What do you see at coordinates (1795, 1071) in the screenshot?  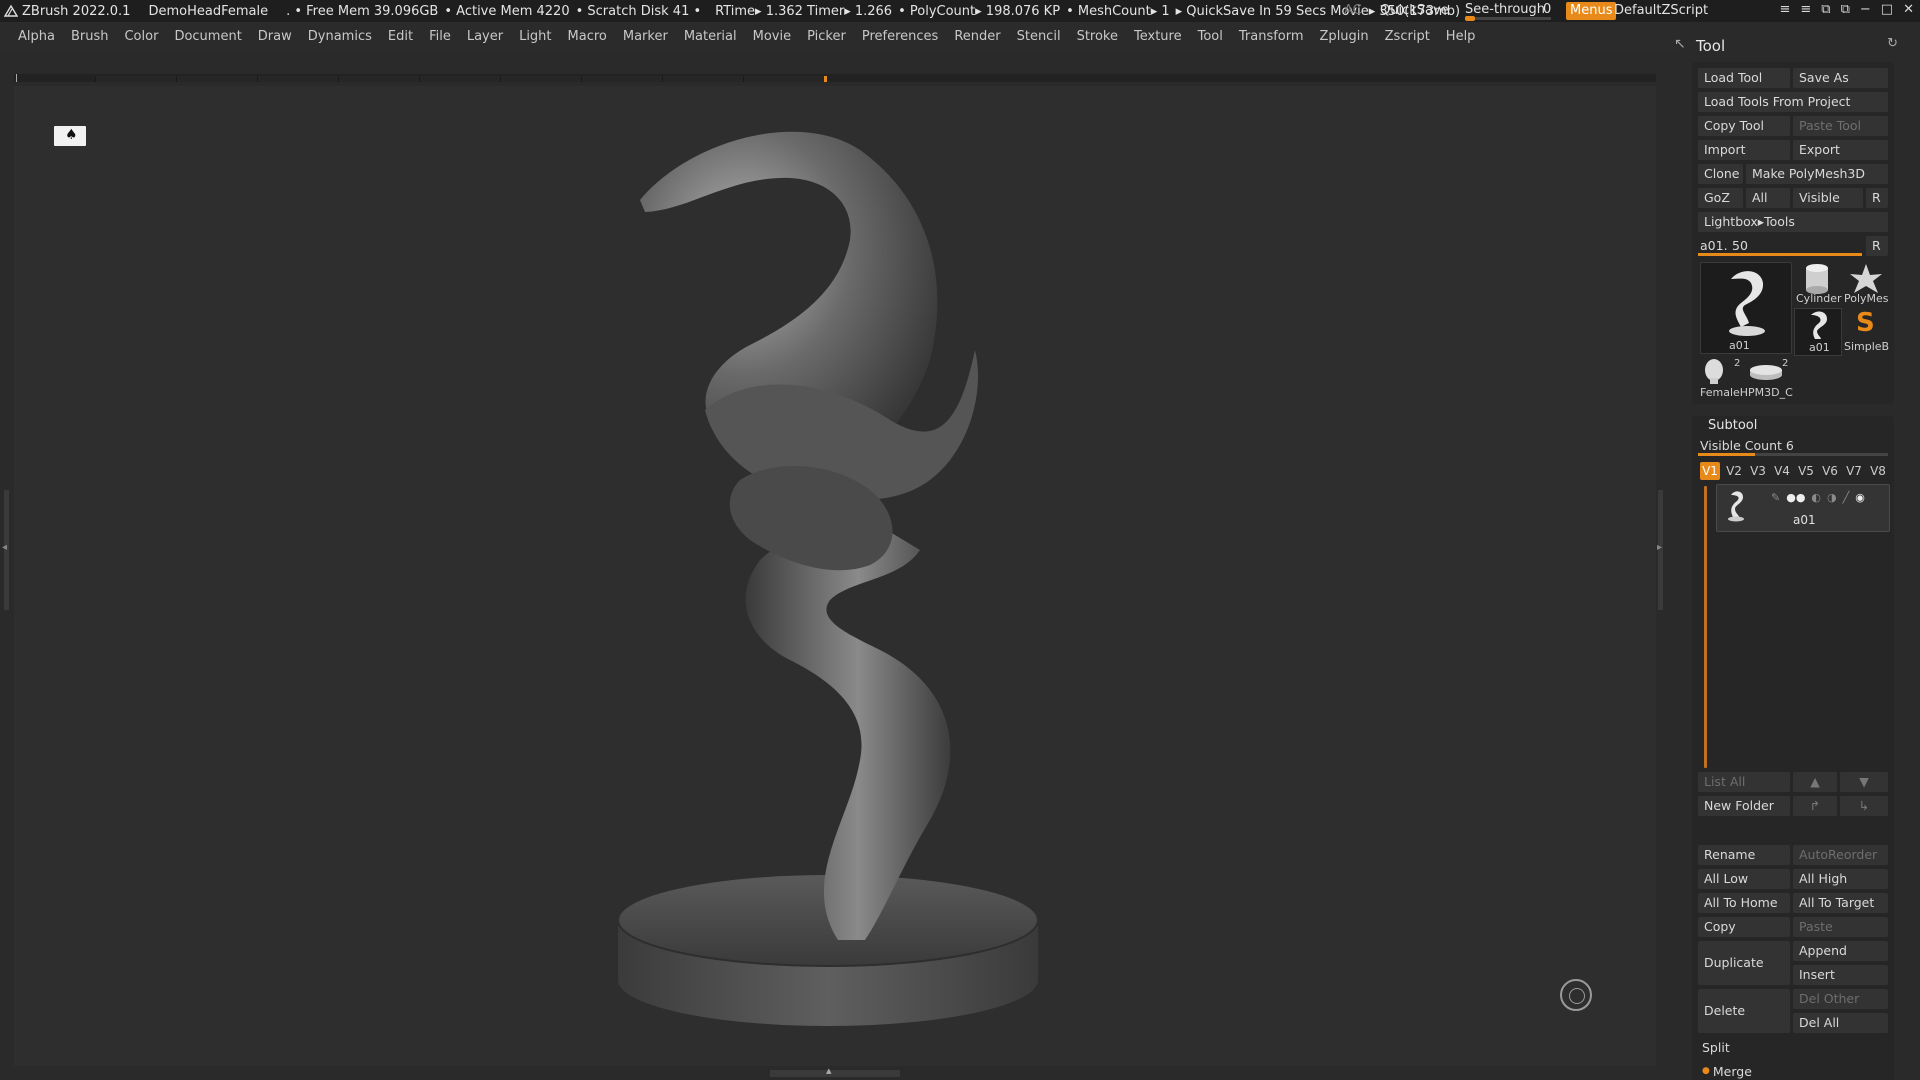 I see `merge-section-header: ● Merge` at bounding box center [1795, 1071].